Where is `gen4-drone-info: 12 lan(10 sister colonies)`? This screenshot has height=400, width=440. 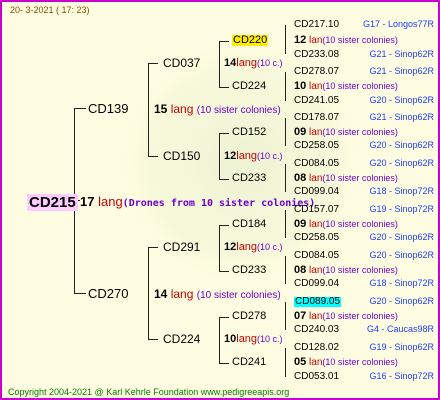
gen4-drone-info: 12 lan(10 sister colonies) is located at coordinates (346, 40).